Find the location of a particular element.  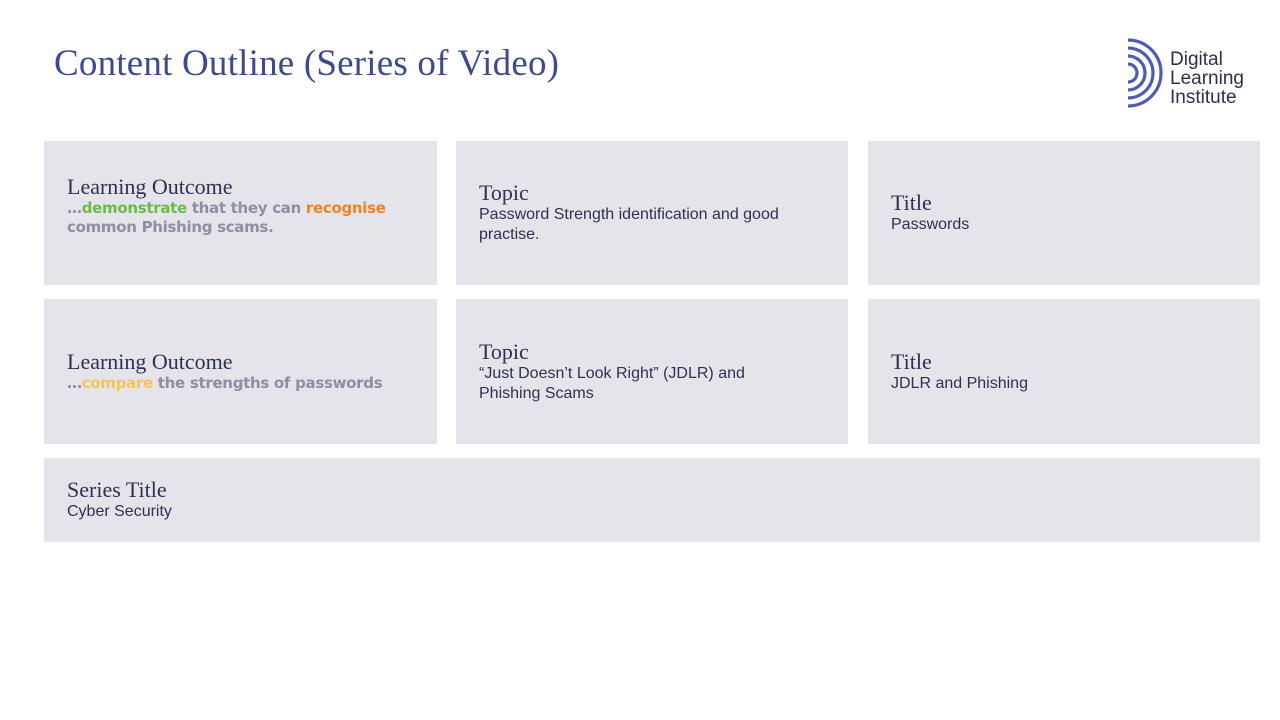

learning-outcome-text: …compare the strengths of passwords is located at coordinates (252, 383).